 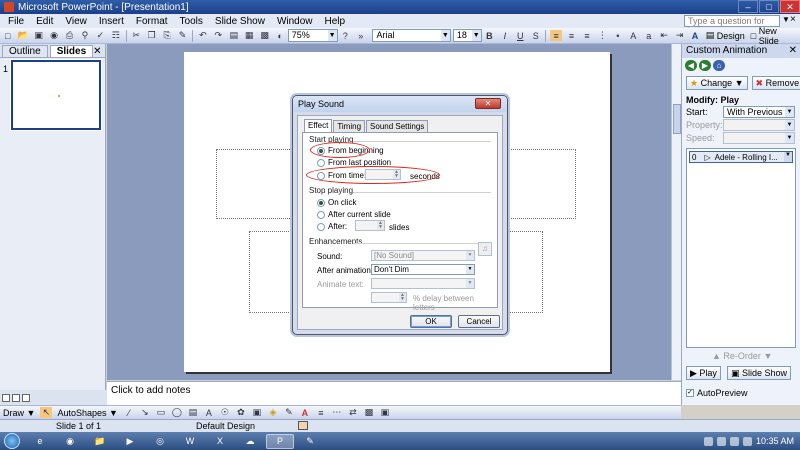 I want to click on after-slides-radio: After:, so click(x=332, y=226).